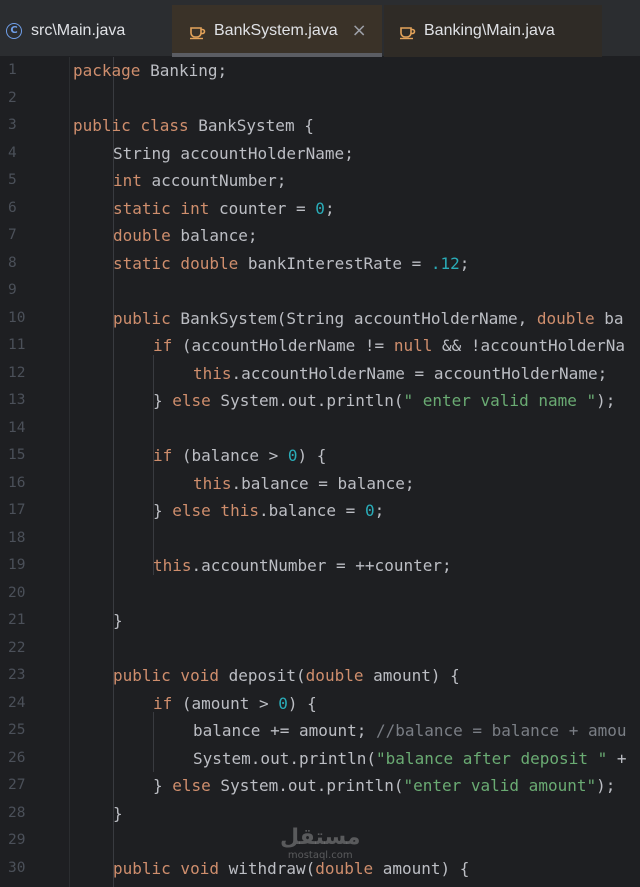  Describe the element at coordinates (445, 263) in the screenshot. I see `code-token: .12` at that location.